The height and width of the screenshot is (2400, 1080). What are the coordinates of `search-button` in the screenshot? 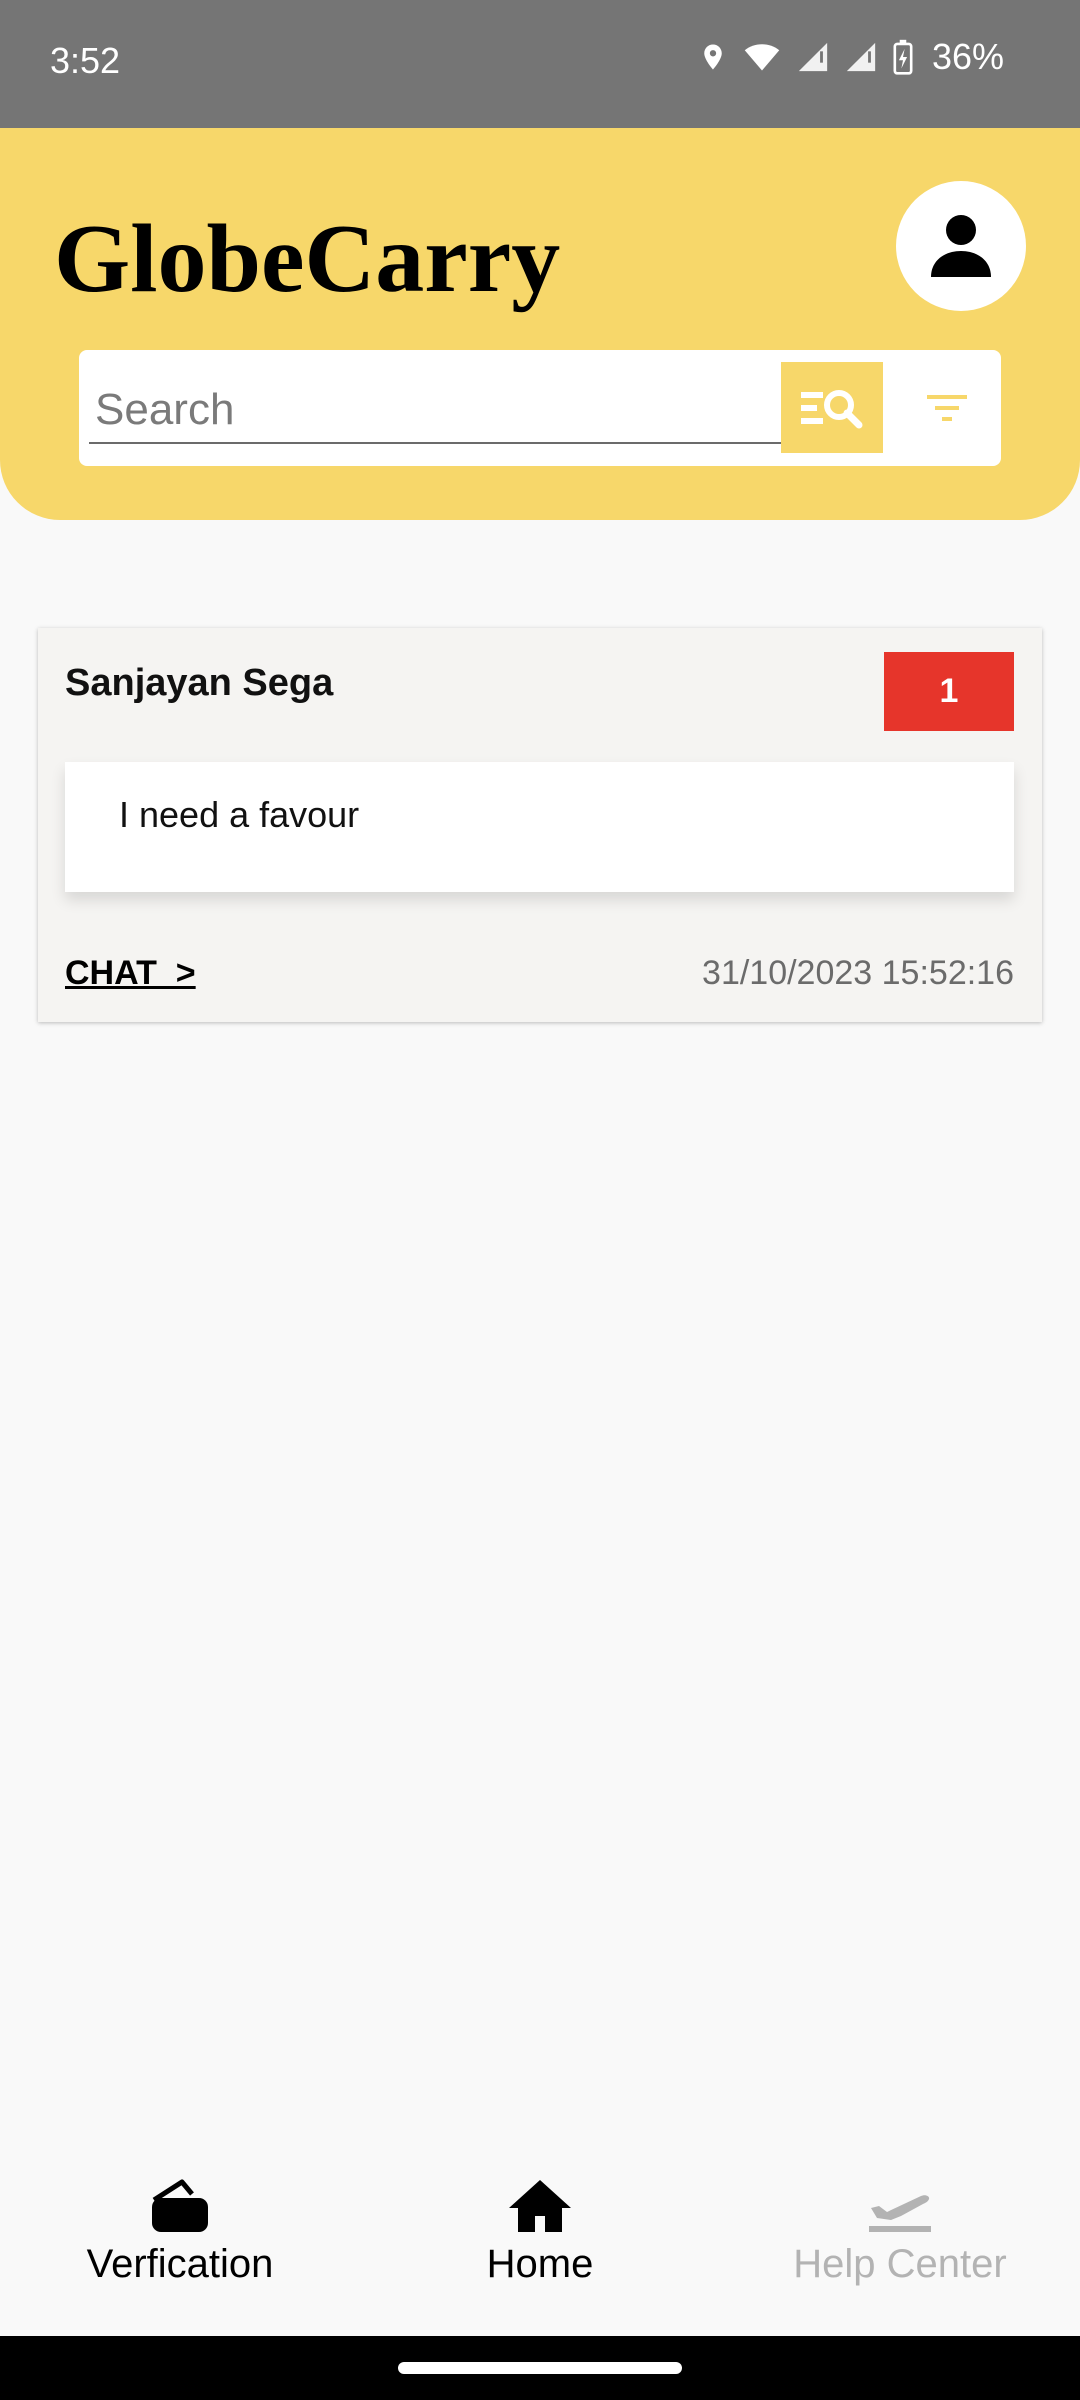 It's located at (832, 407).